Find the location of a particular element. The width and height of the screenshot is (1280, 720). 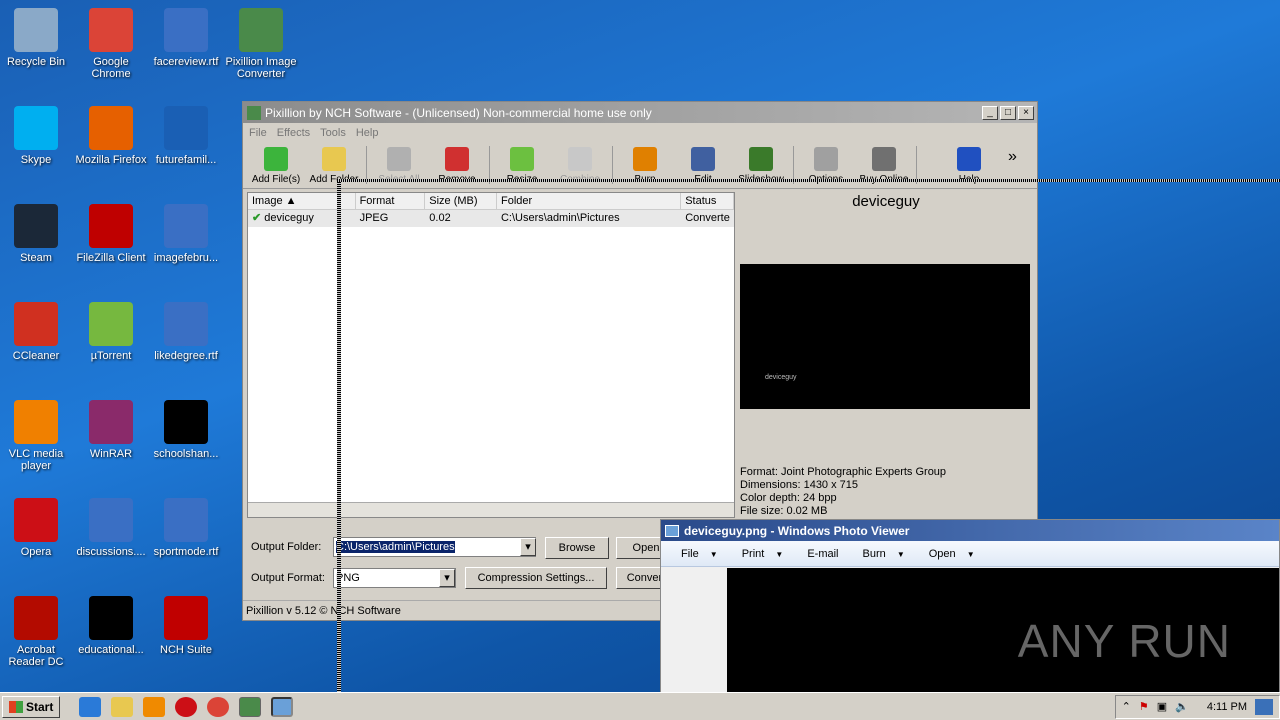

action-center-flag-icon: ⚑ is located at coordinates (1144, 706).